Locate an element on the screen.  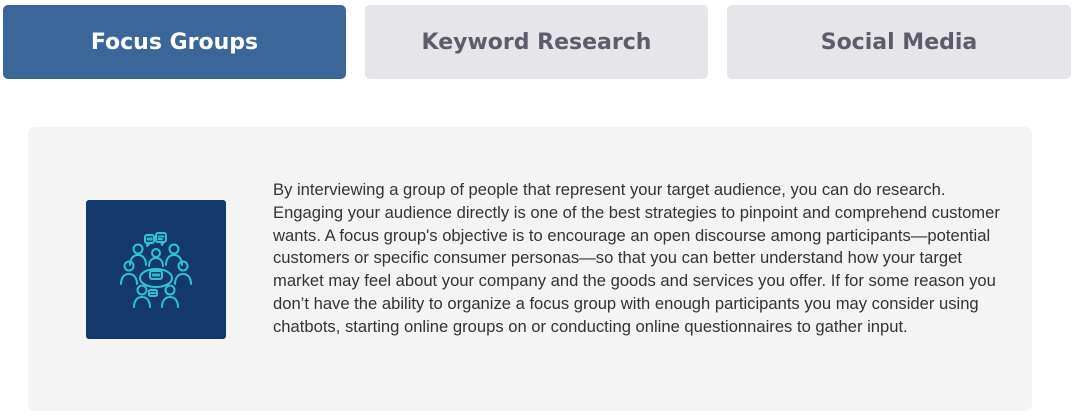
tab-focus-groups: Focus Groups is located at coordinates (174, 42).